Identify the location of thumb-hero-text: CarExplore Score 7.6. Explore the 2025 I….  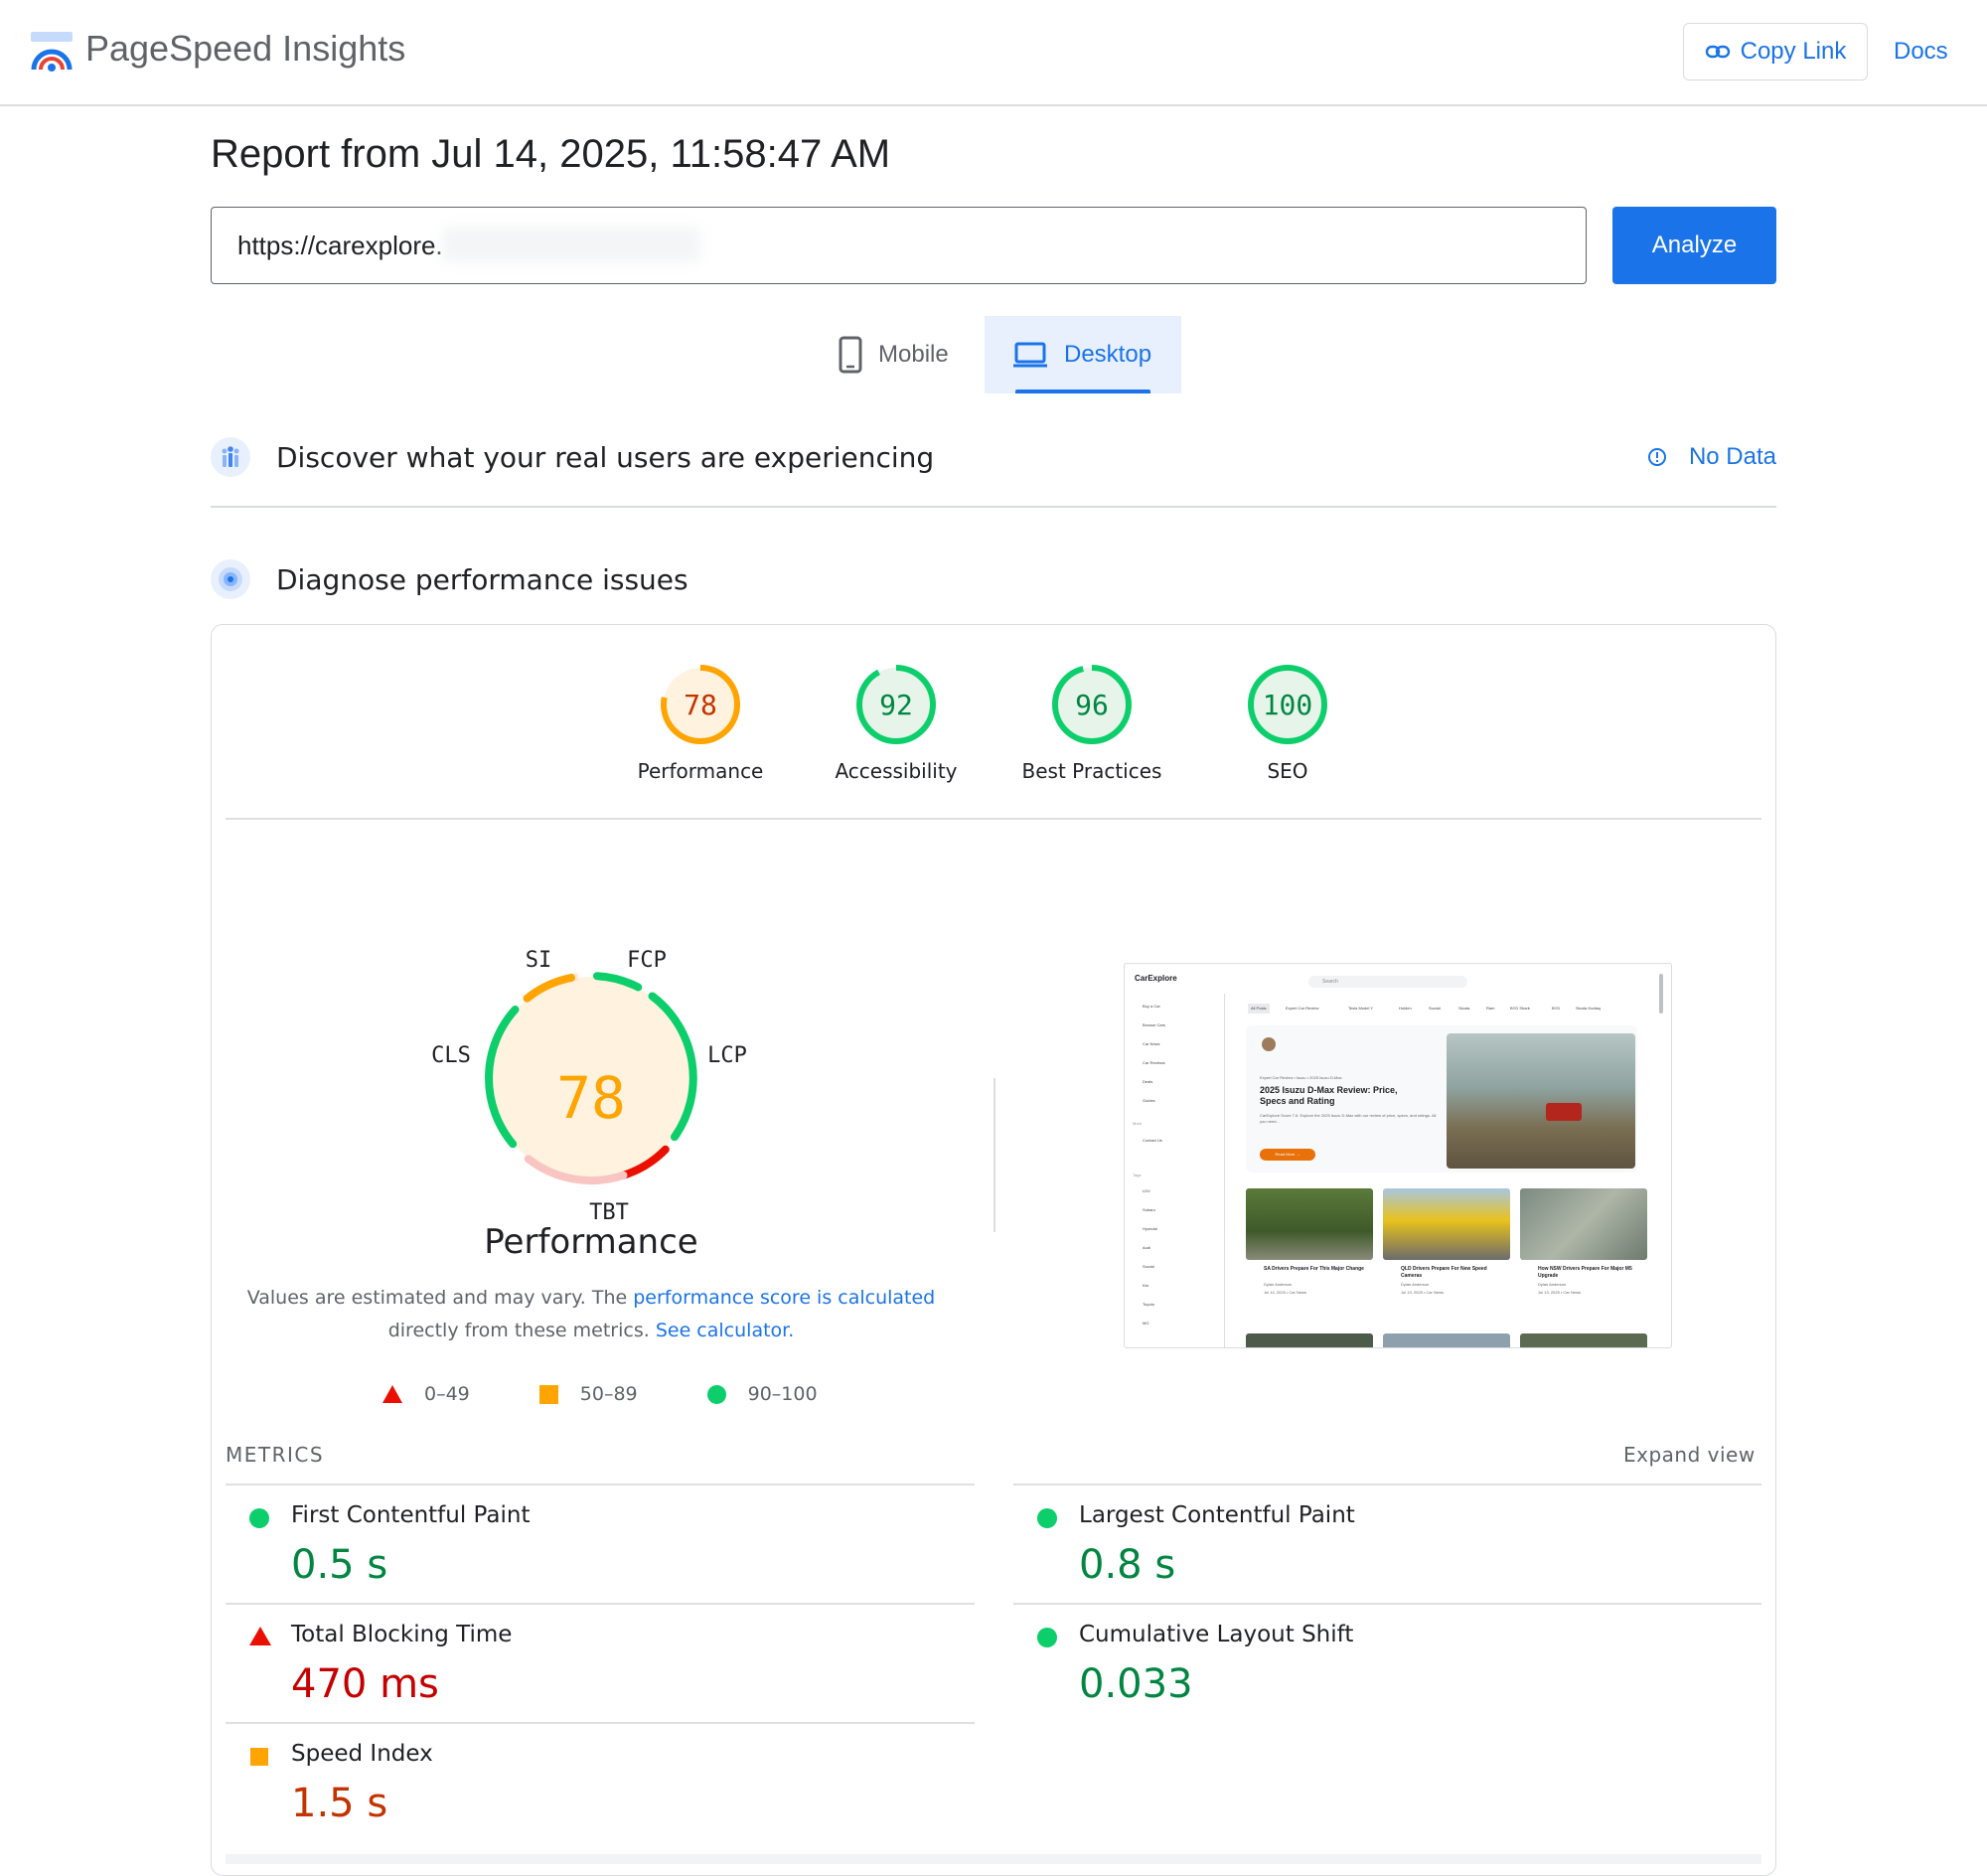
(1349, 1119).